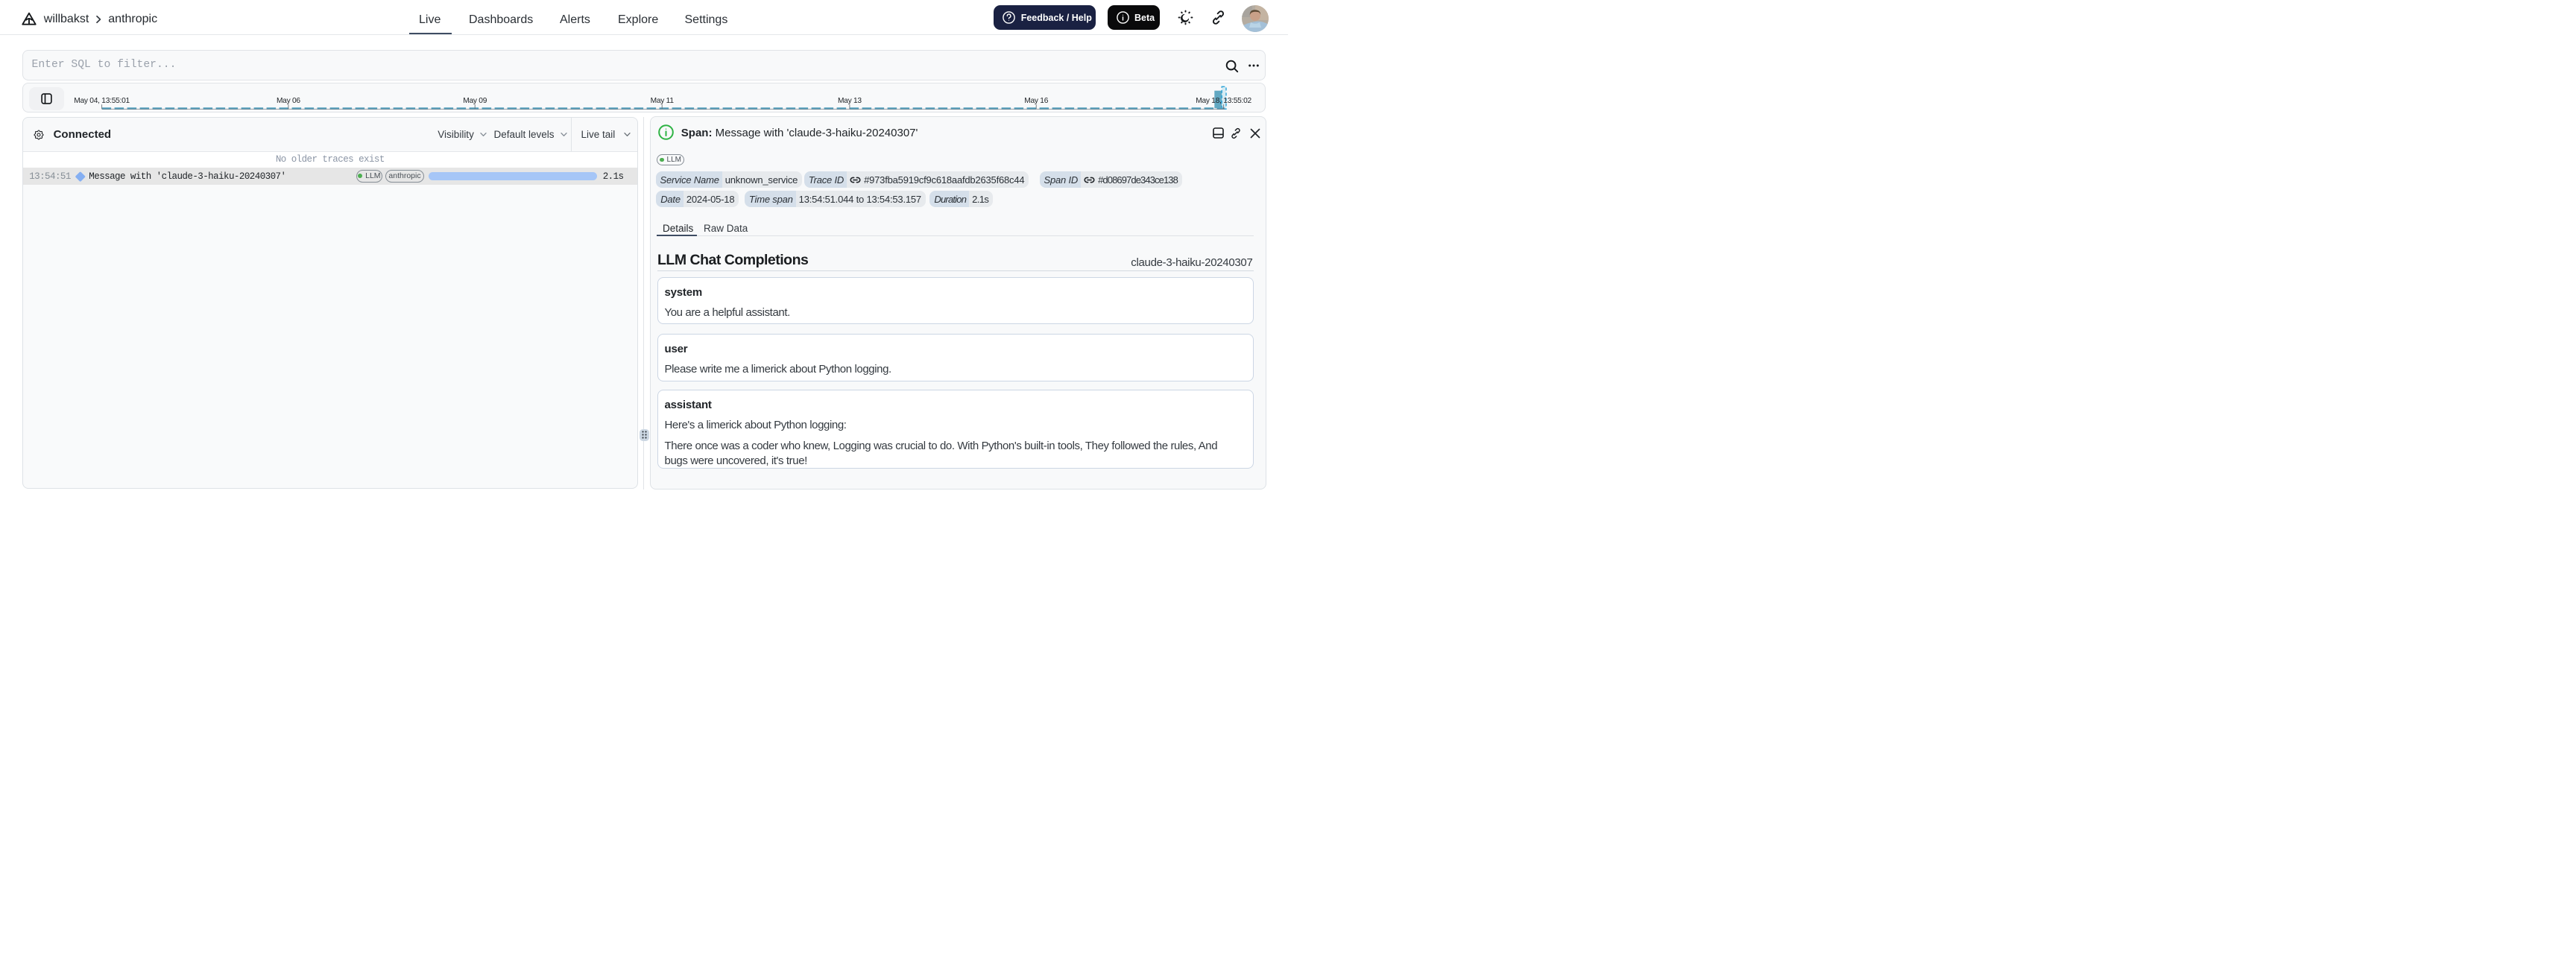  What do you see at coordinates (475, 101) in the screenshot?
I see `svg-text: May 09` at bounding box center [475, 101].